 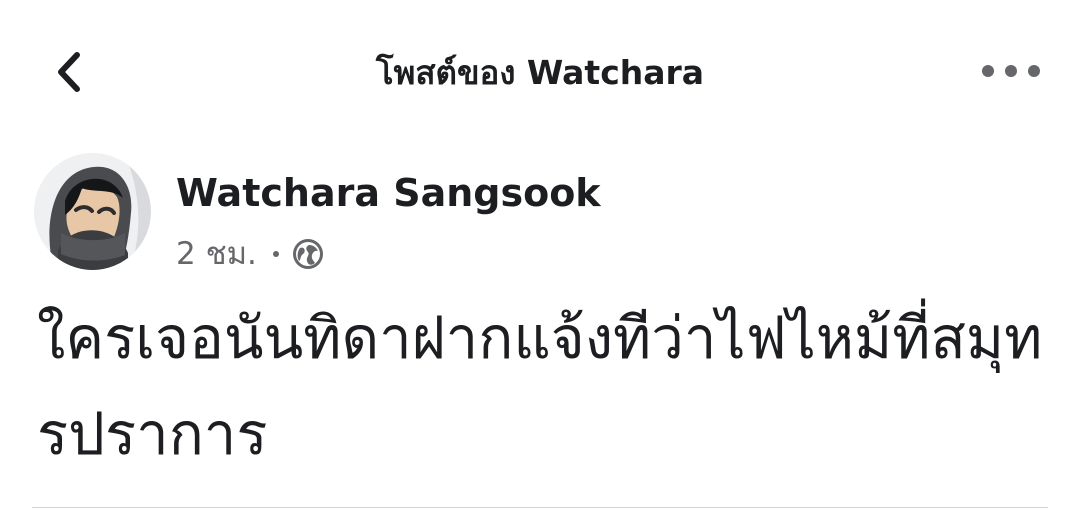 I want to click on page-title: โพสต์ของ Watchara, so click(x=540, y=72).